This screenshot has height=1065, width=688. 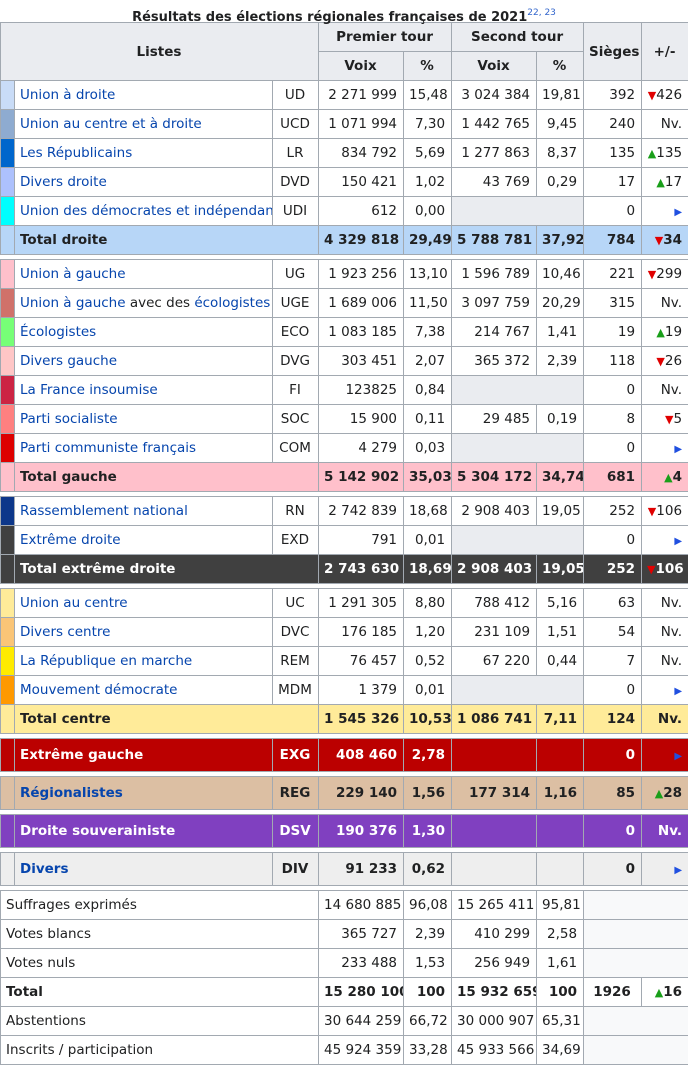 I want to click on party-link: Union à droite, so click(x=67, y=95).